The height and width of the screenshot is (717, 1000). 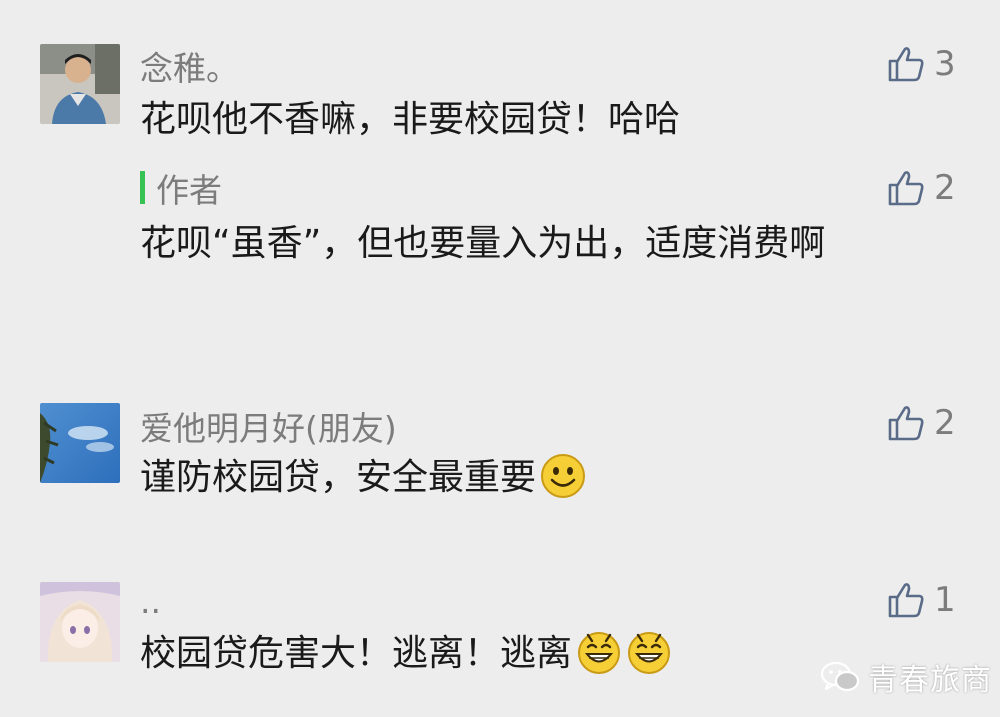 I want to click on comment-text-content: 校园贷危害大！逃离！逃离, so click(x=356, y=653).